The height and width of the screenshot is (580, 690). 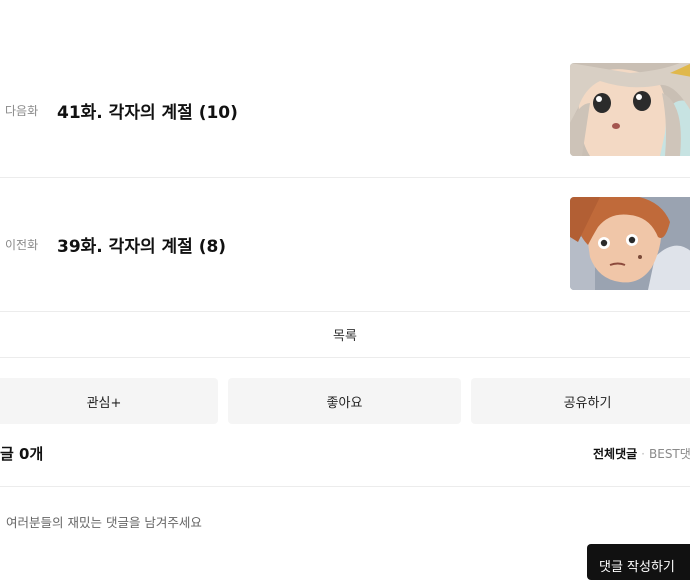 I want to click on comment-divider, so click(x=345, y=486).